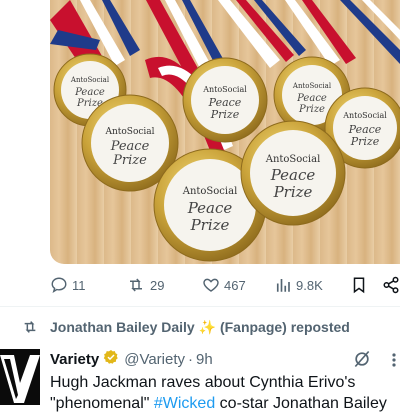 The image size is (400, 414). I want to click on medal-2: AntoSocial Peace Prize, so click(225, 100).